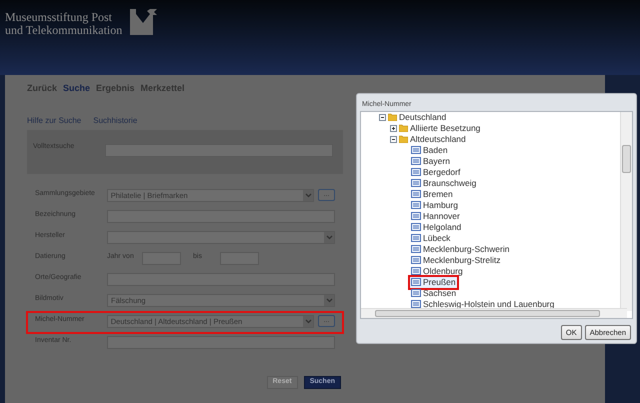 Image resolution: width=640 pixels, height=403 pixels. I want to click on tree-item: Lübeck, so click(431, 238).